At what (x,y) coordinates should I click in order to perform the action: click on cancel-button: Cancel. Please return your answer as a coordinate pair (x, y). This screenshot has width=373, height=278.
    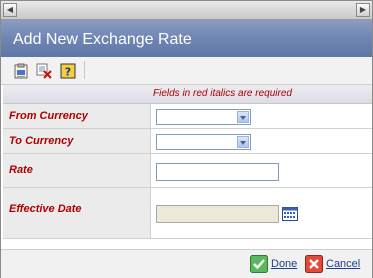
    Looking at the image, I should click on (336, 265).